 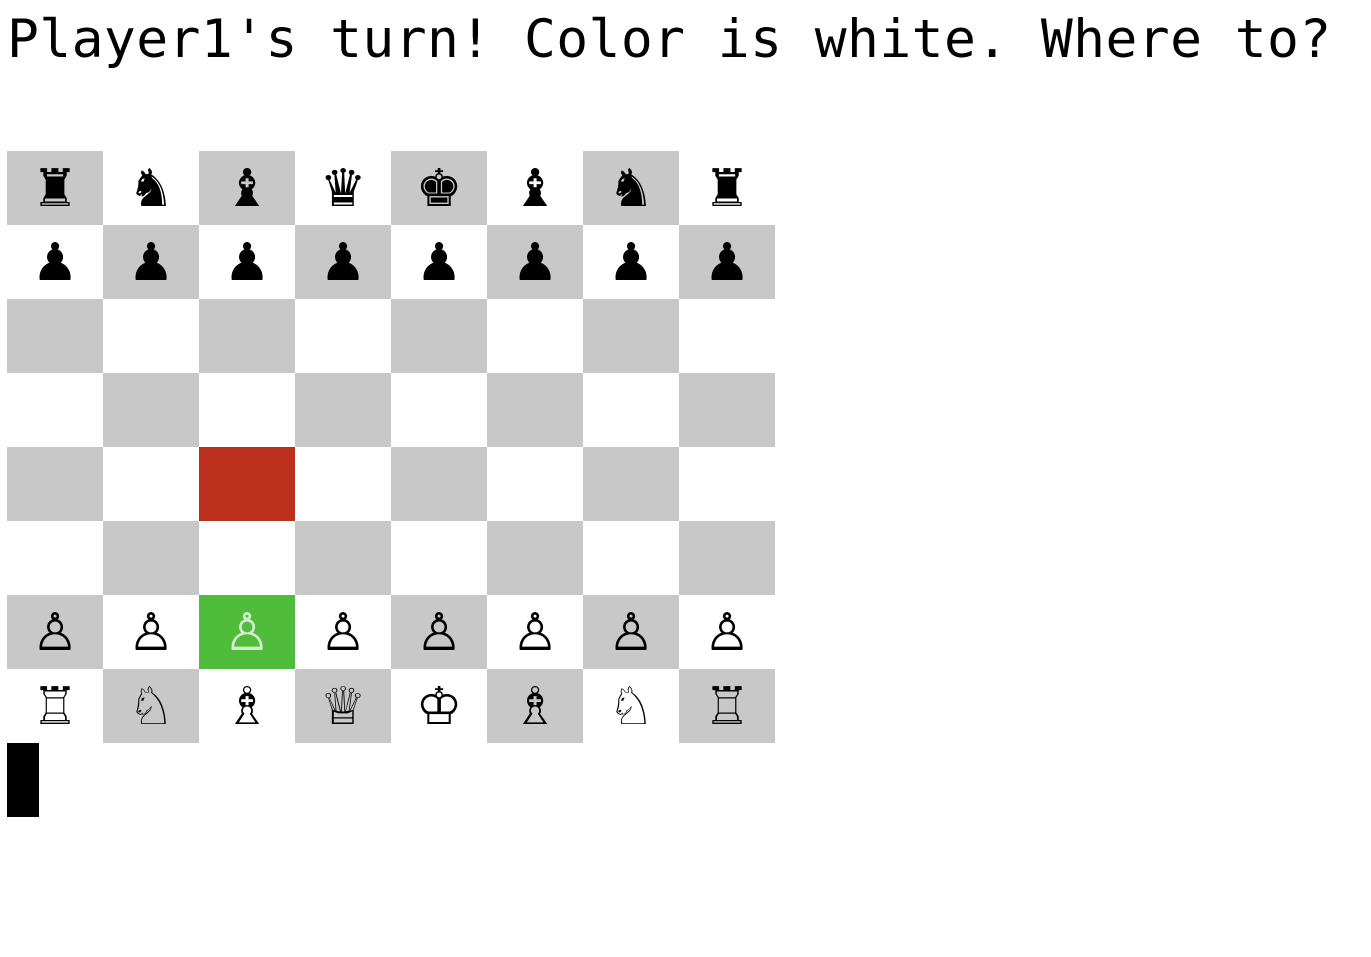 I want to click on square-g1: ♘, so click(x=631, y=706).